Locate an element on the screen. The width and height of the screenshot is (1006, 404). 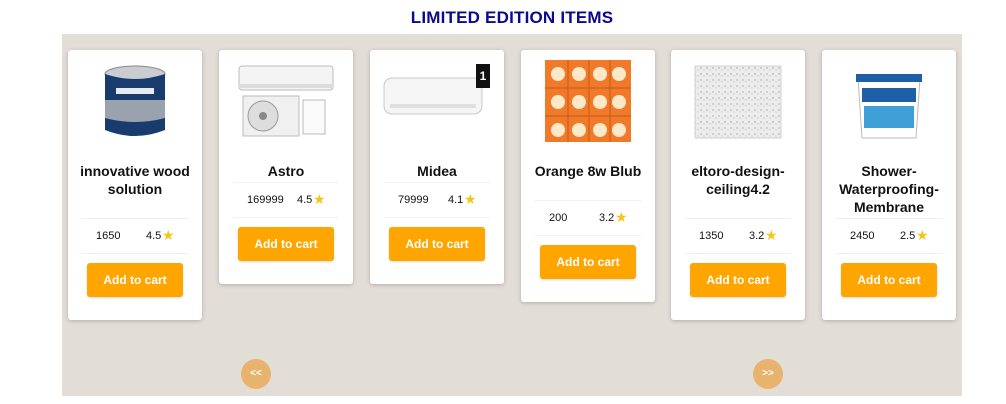
bucket-image is located at coordinates (889, 106).